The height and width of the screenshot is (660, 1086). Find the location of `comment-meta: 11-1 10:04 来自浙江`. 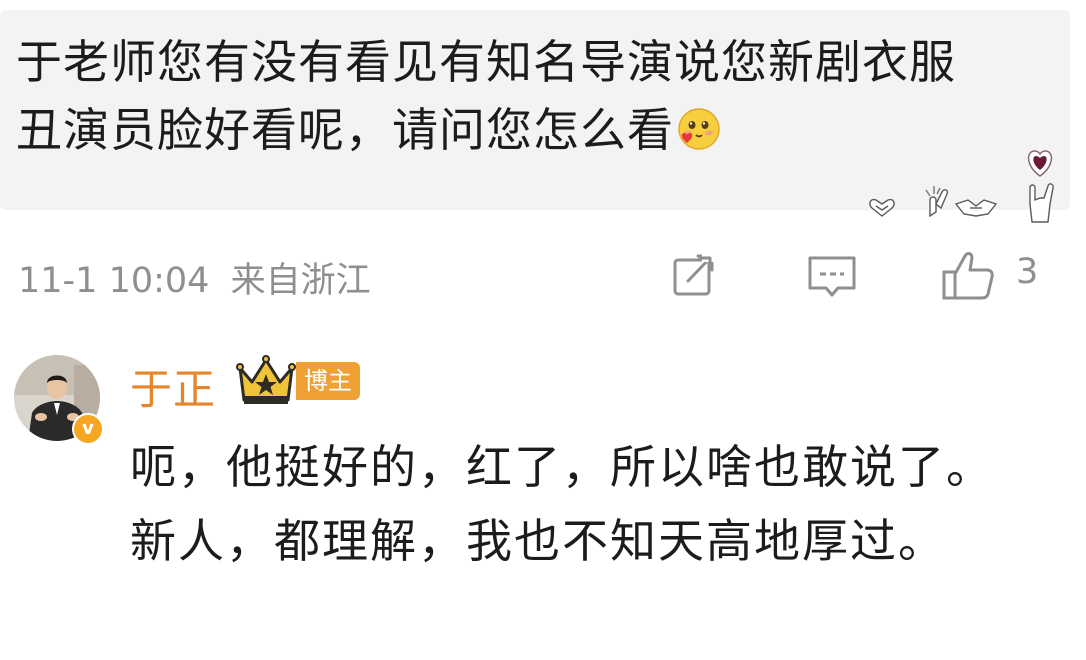

comment-meta: 11-1 10:04 来自浙江 is located at coordinates (194, 277).